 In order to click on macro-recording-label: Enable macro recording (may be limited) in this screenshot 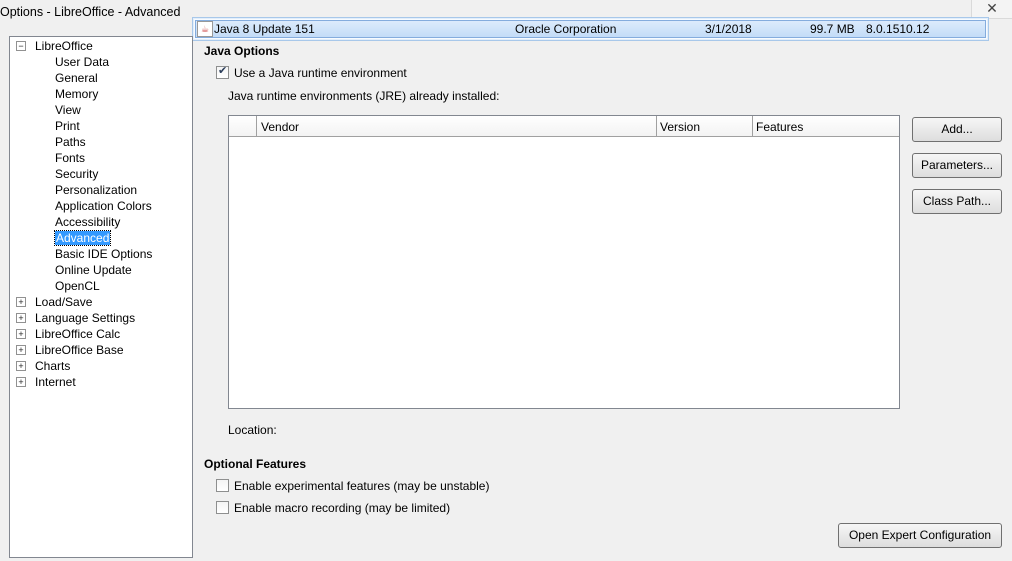, I will do `click(342, 508)`.